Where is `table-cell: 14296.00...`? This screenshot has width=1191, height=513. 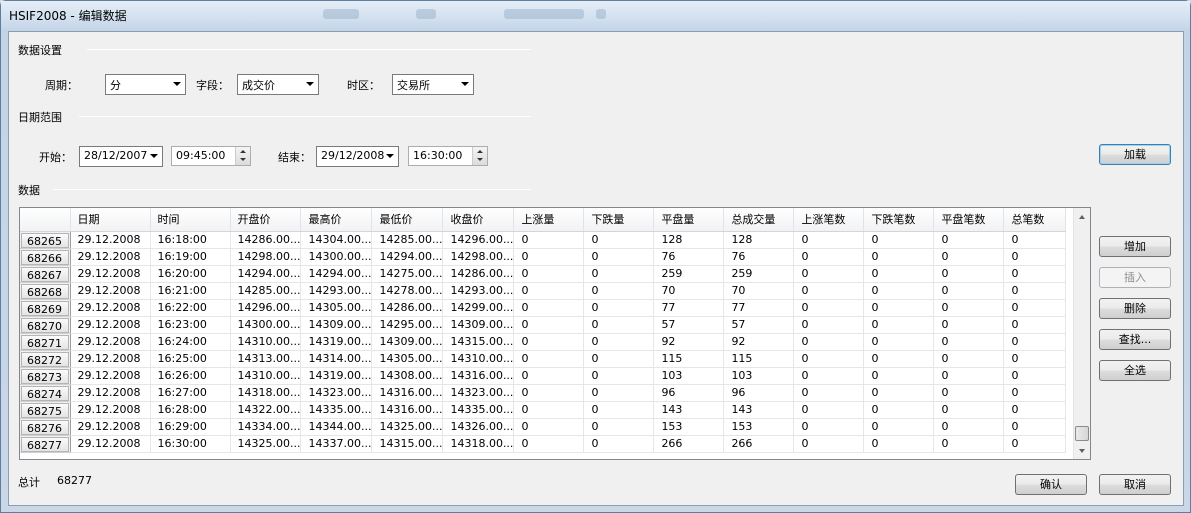 table-cell: 14296.00... is located at coordinates (266, 308).